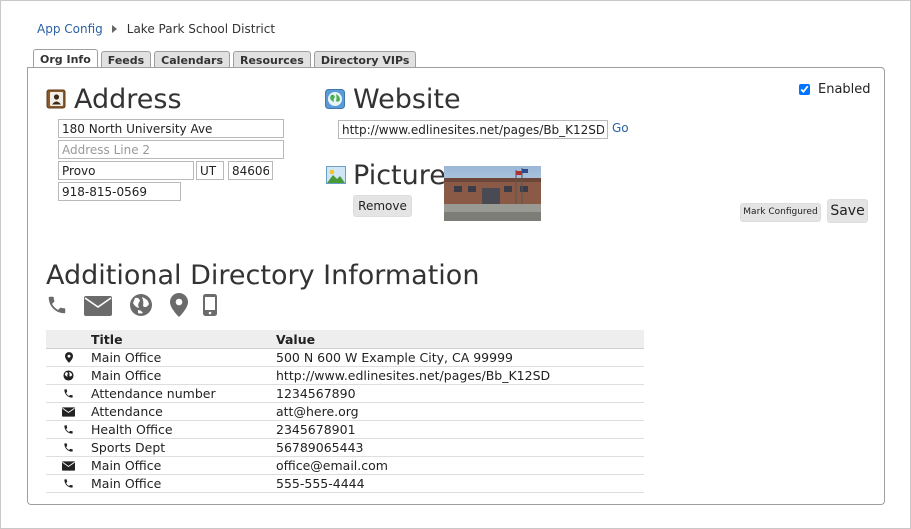 The width and height of the screenshot is (911, 529). I want to click on address-line1-input, so click(171, 128).